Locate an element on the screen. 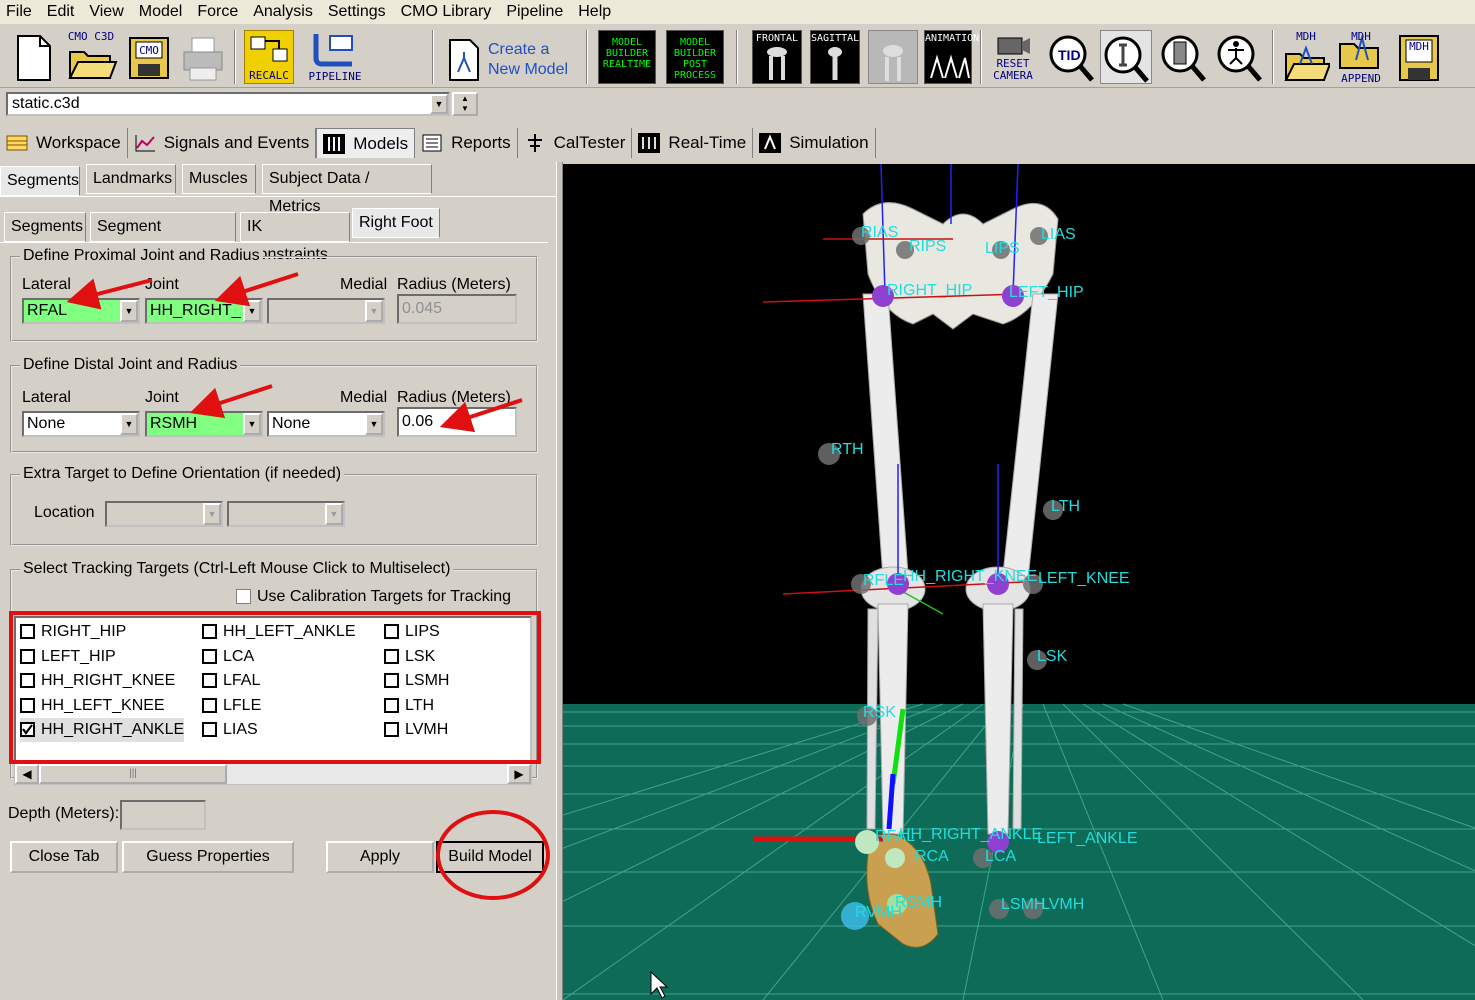 The width and height of the screenshot is (1475, 1000). landmark-label: LEFT_ANKLE is located at coordinates (1087, 838).